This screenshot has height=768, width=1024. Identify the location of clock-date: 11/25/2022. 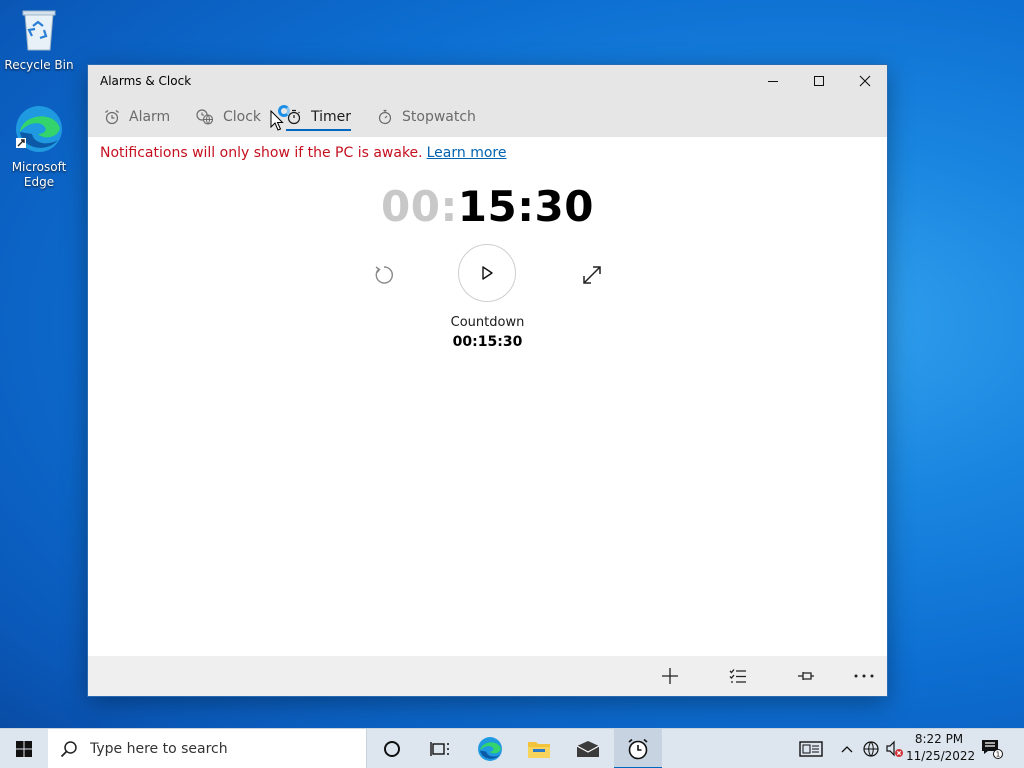
(941, 756).